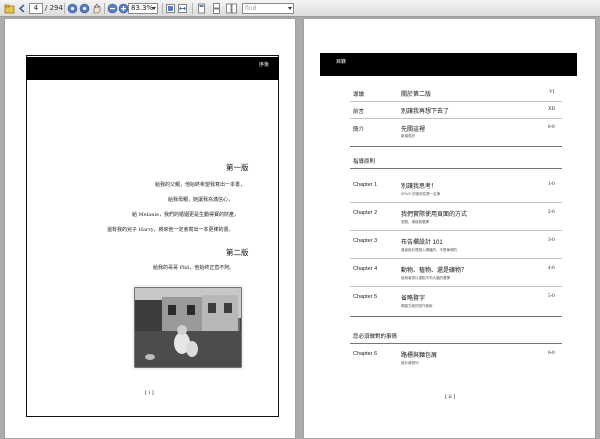 The width and height of the screenshot is (600, 439). What do you see at coordinates (364, 162) in the screenshot?
I see `toc-section-heading: 指導原則` at bounding box center [364, 162].